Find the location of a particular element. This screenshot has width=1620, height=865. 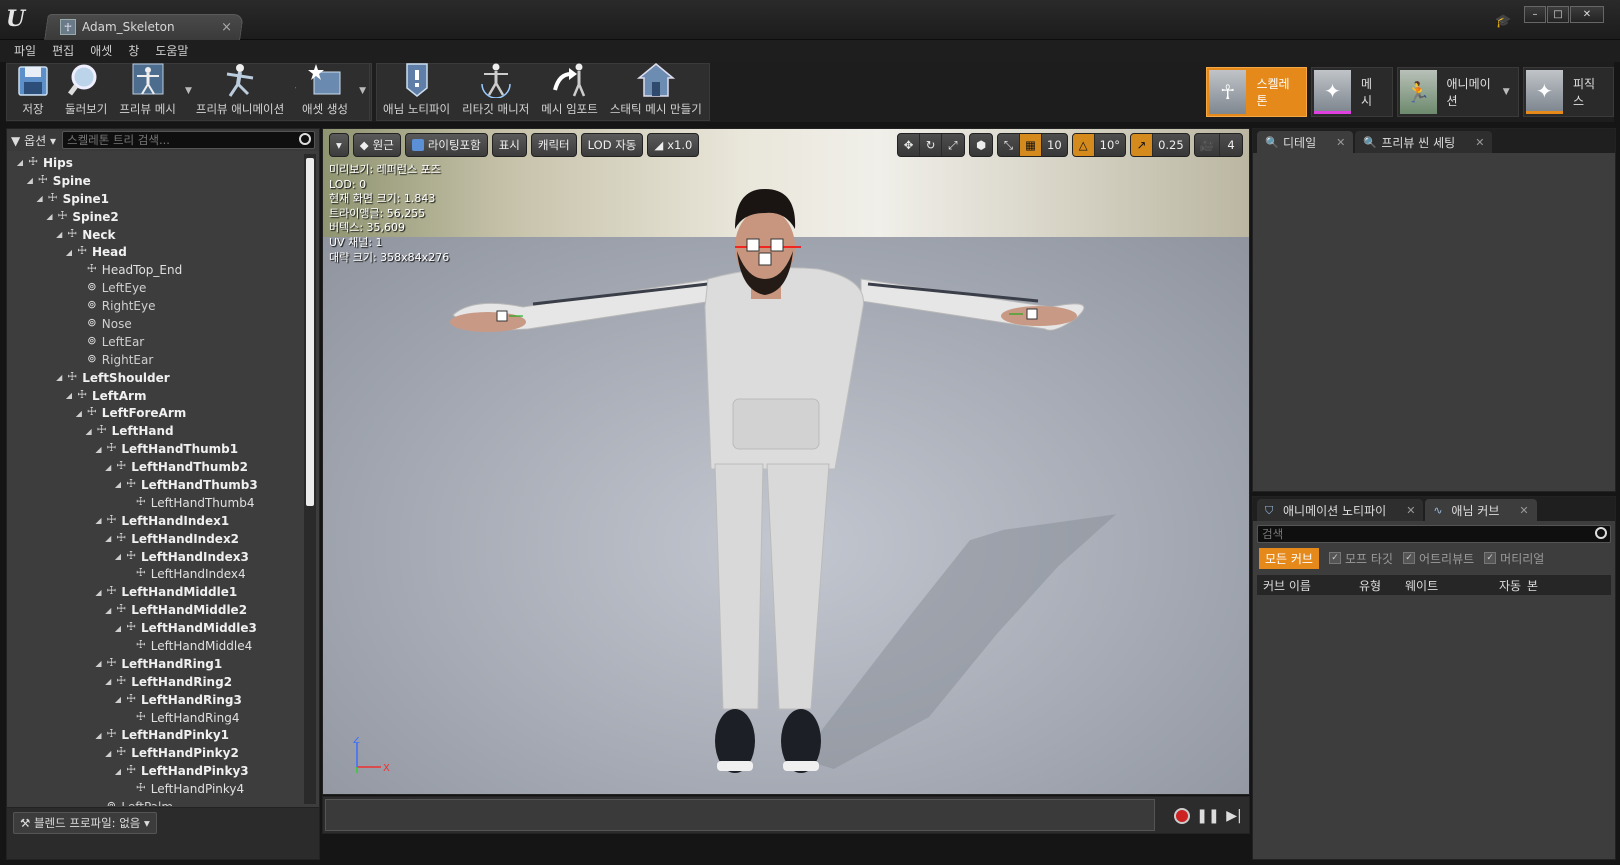

tree-item: ◢ ☩ LeftHandRing3 is located at coordinates (155, 700).